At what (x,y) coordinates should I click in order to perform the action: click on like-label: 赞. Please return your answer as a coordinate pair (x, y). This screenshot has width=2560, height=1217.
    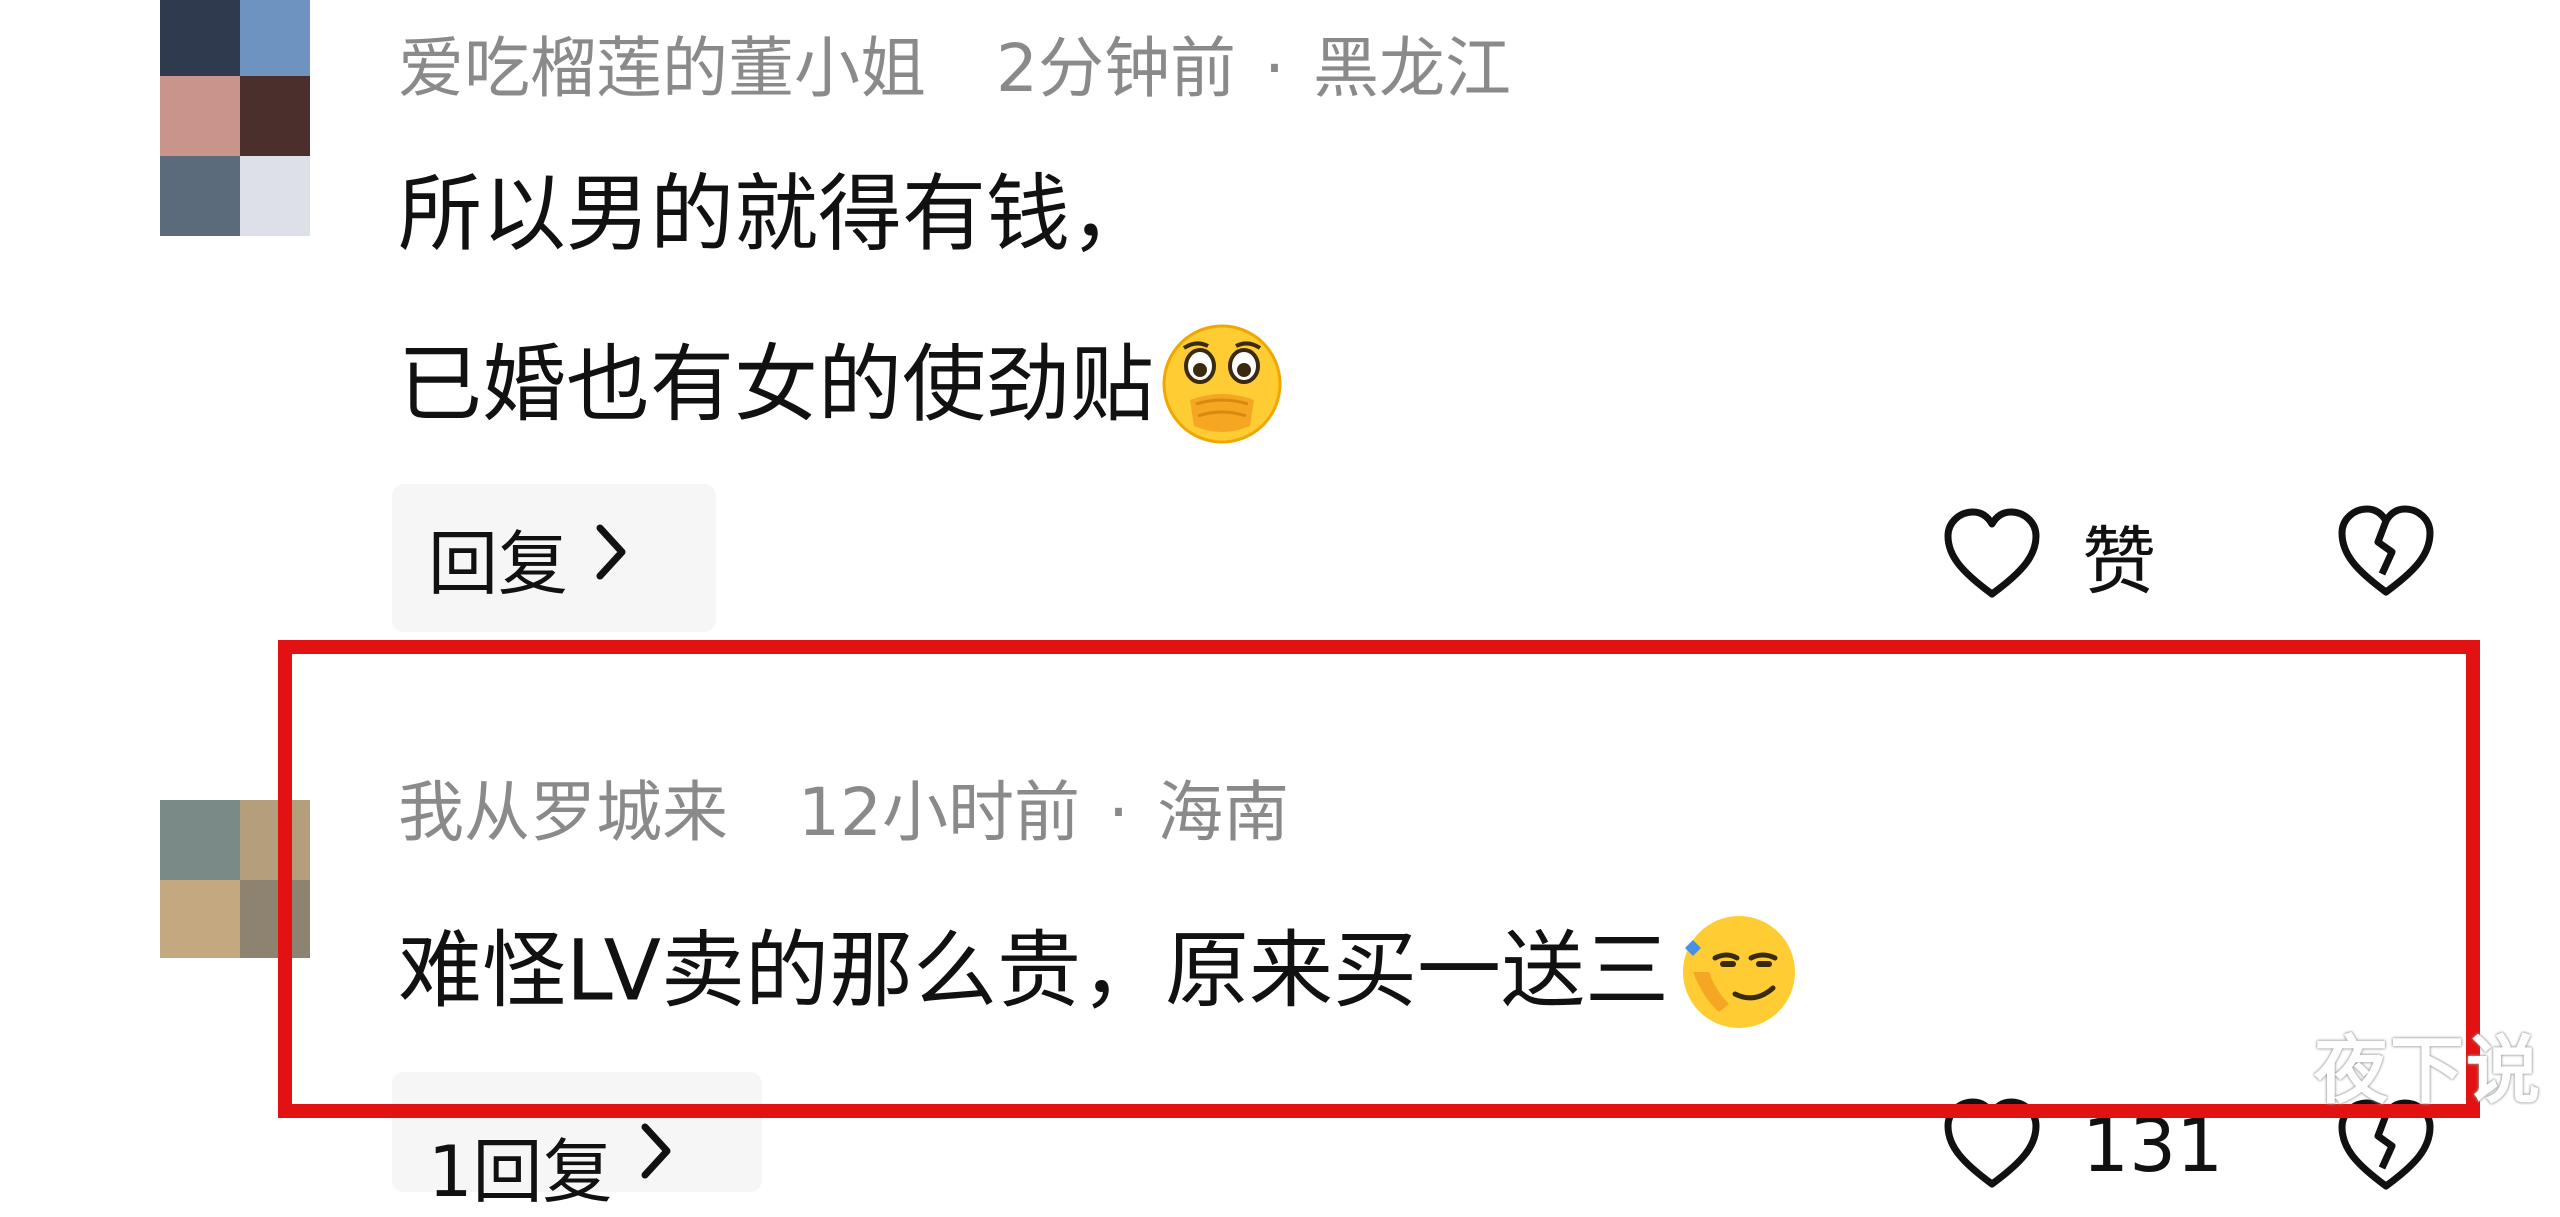
    Looking at the image, I should click on (2119, 562).